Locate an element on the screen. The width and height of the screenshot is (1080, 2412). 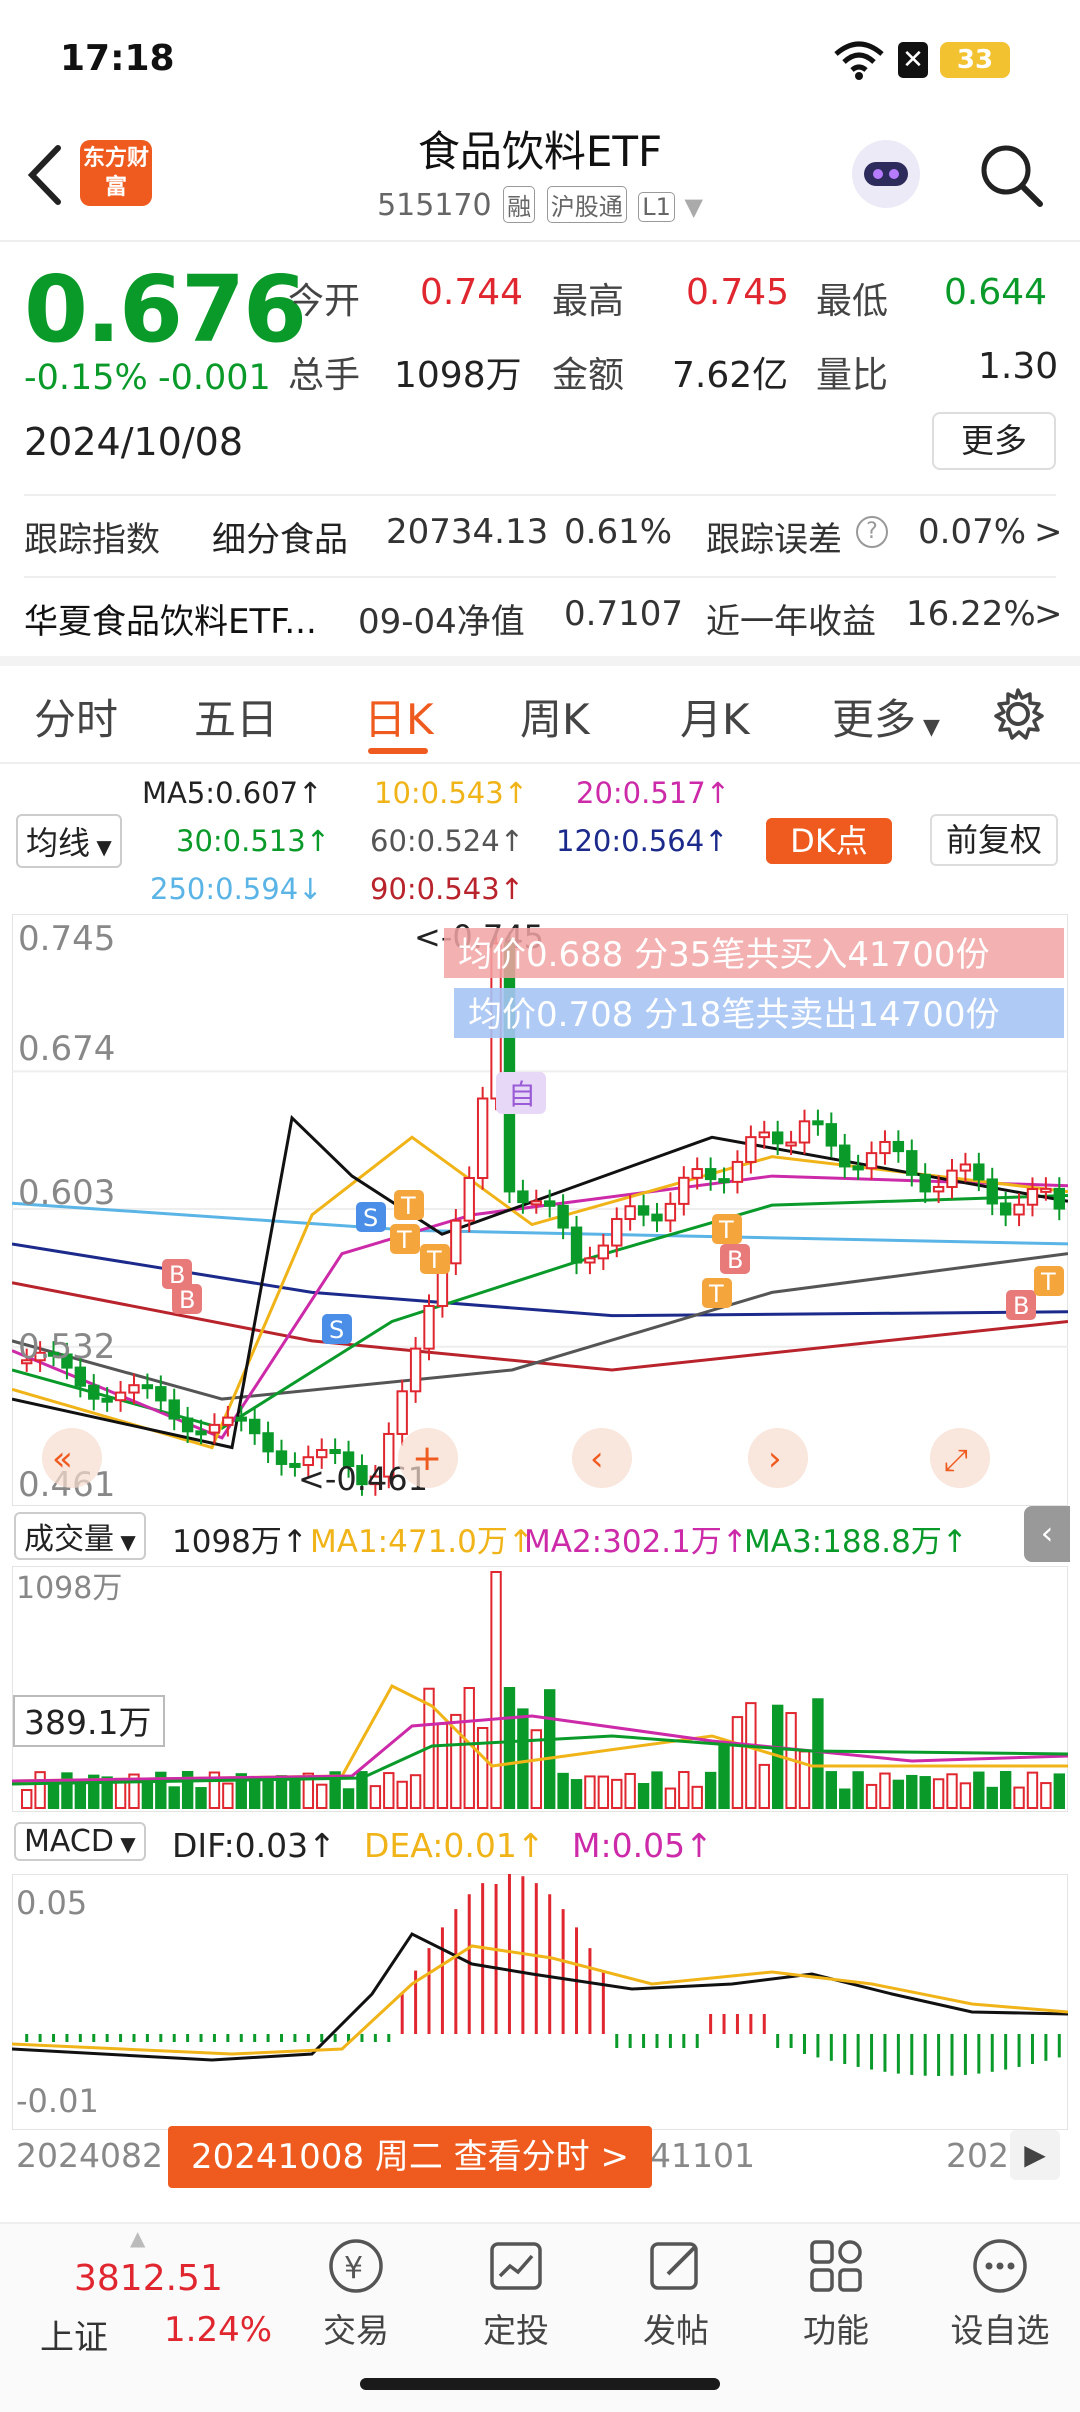
macd-chart: 0.05 -0.01 is located at coordinates (540, 2002).